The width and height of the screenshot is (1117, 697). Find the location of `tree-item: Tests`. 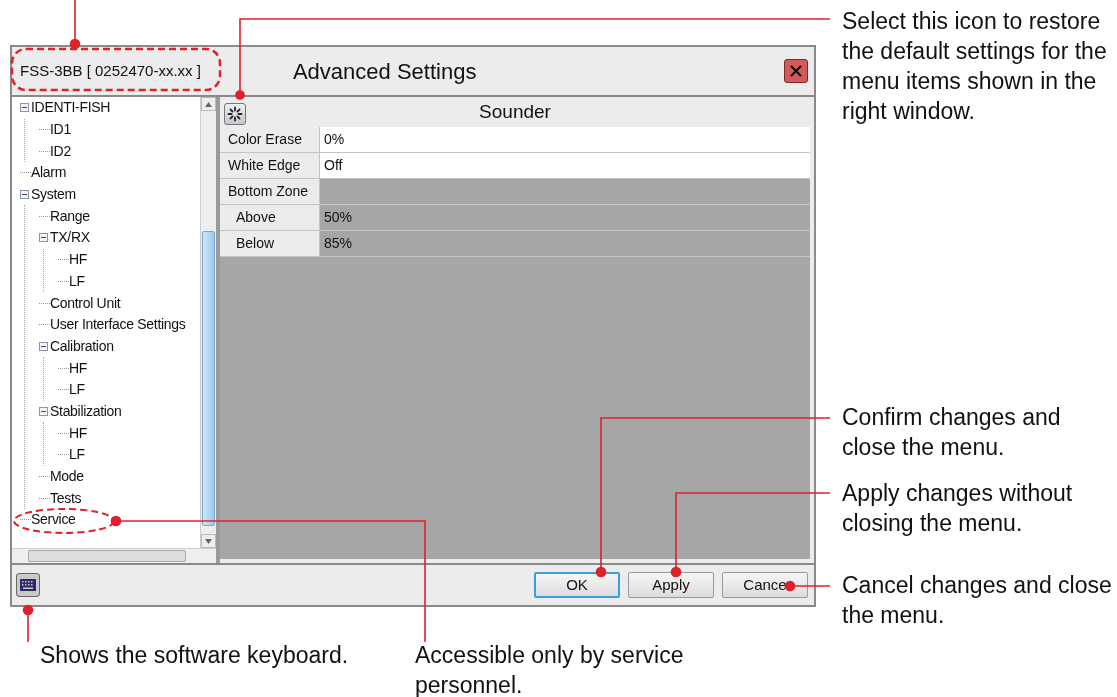

tree-item: Tests is located at coordinates (66, 498).